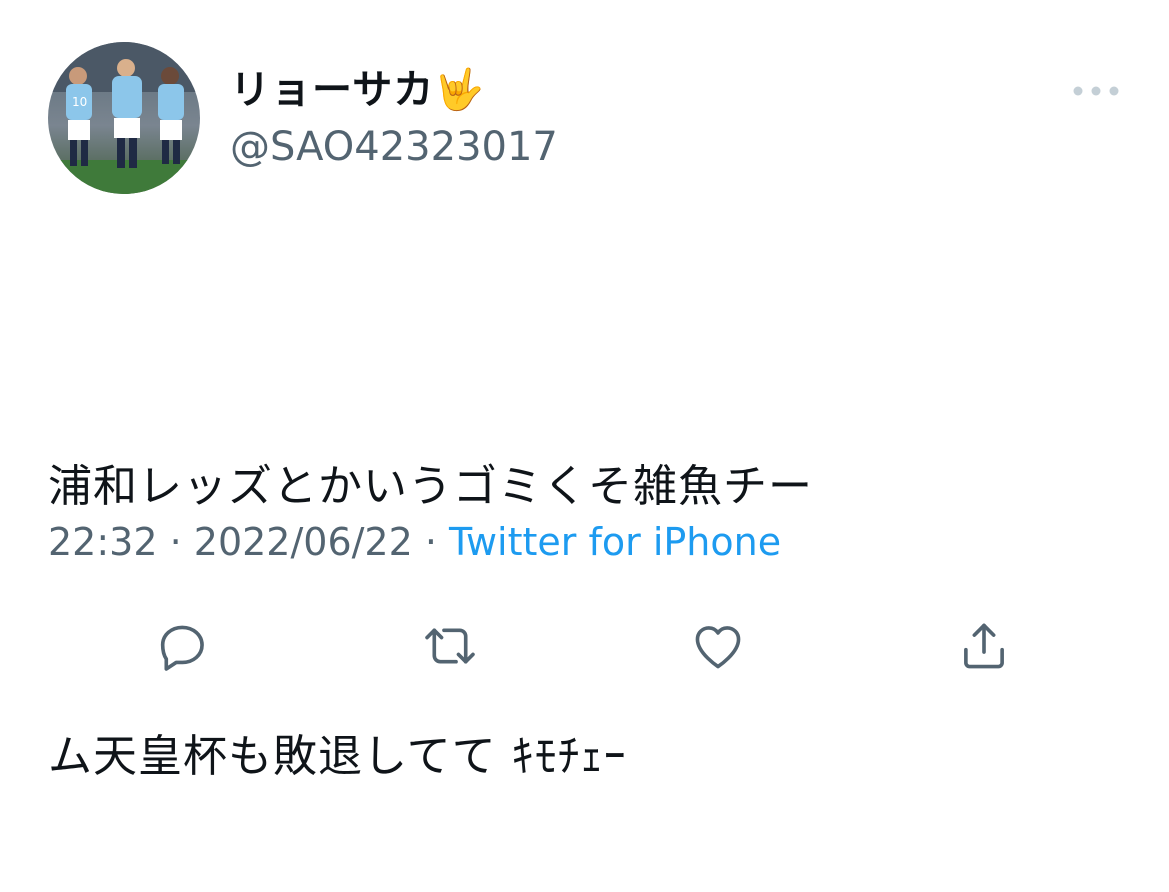  Describe the element at coordinates (303, 542) in the screenshot. I see `tweet-date: 2022/06/22` at that location.